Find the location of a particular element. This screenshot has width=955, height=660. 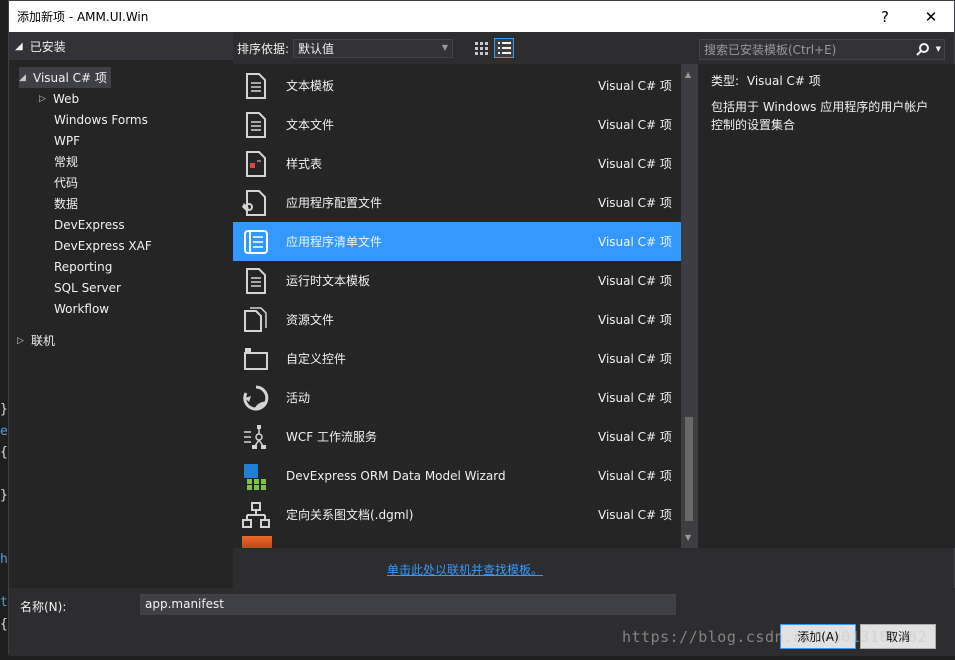

template-list-scrollbar: ▲ ▼ is located at coordinates (689, 306).